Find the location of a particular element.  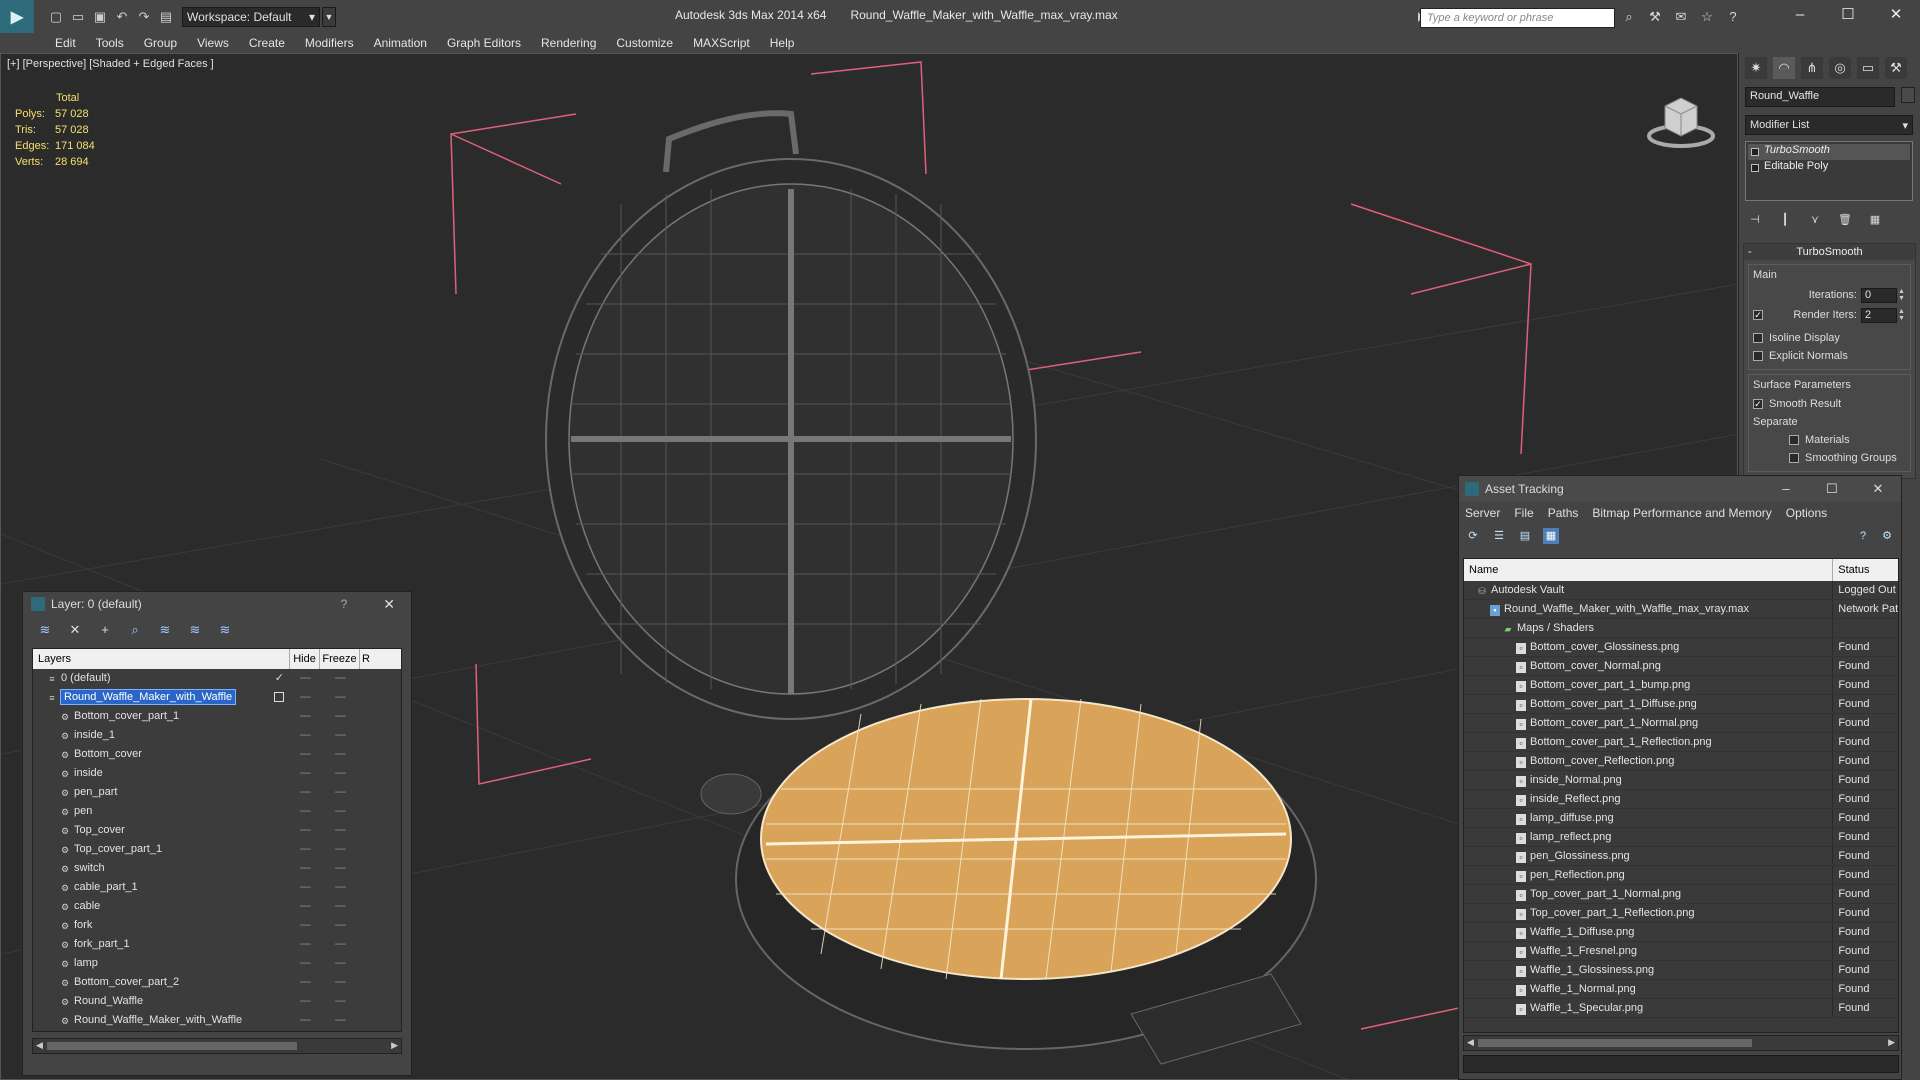

menu-options: Options is located at coordinates (1806, 513).